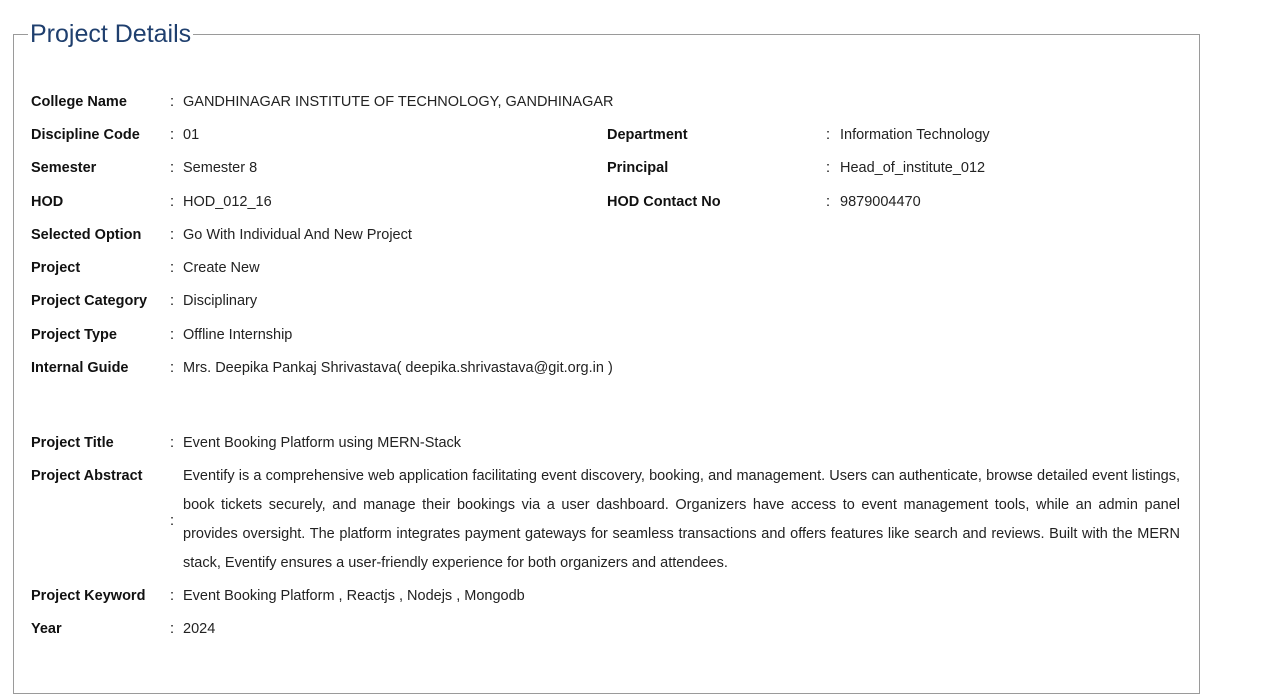 This screenshot has height=694, width=1282. I want to click on internal-guide-label: Internal Guide, so click(80, 368).